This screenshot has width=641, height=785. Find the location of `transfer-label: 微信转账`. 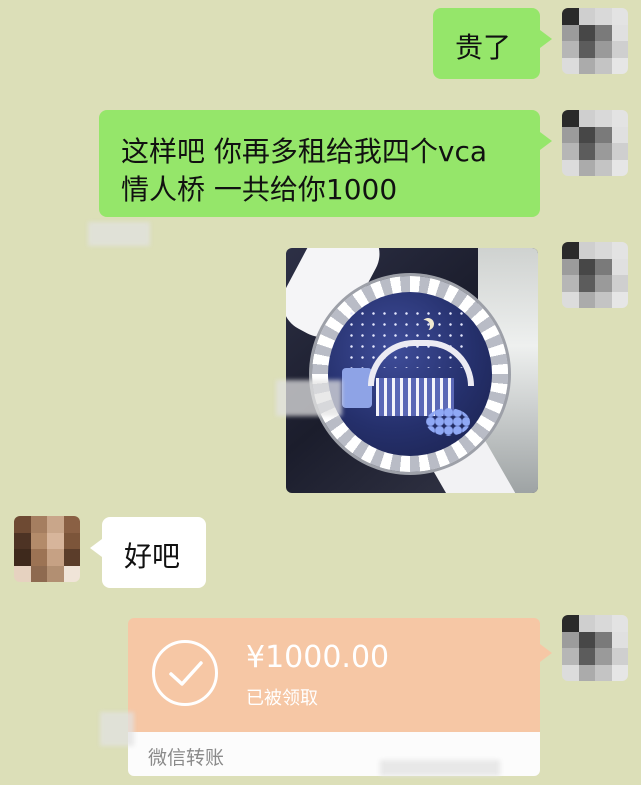

transfer-label: 微信转账 is located at coordinates (186, 758).